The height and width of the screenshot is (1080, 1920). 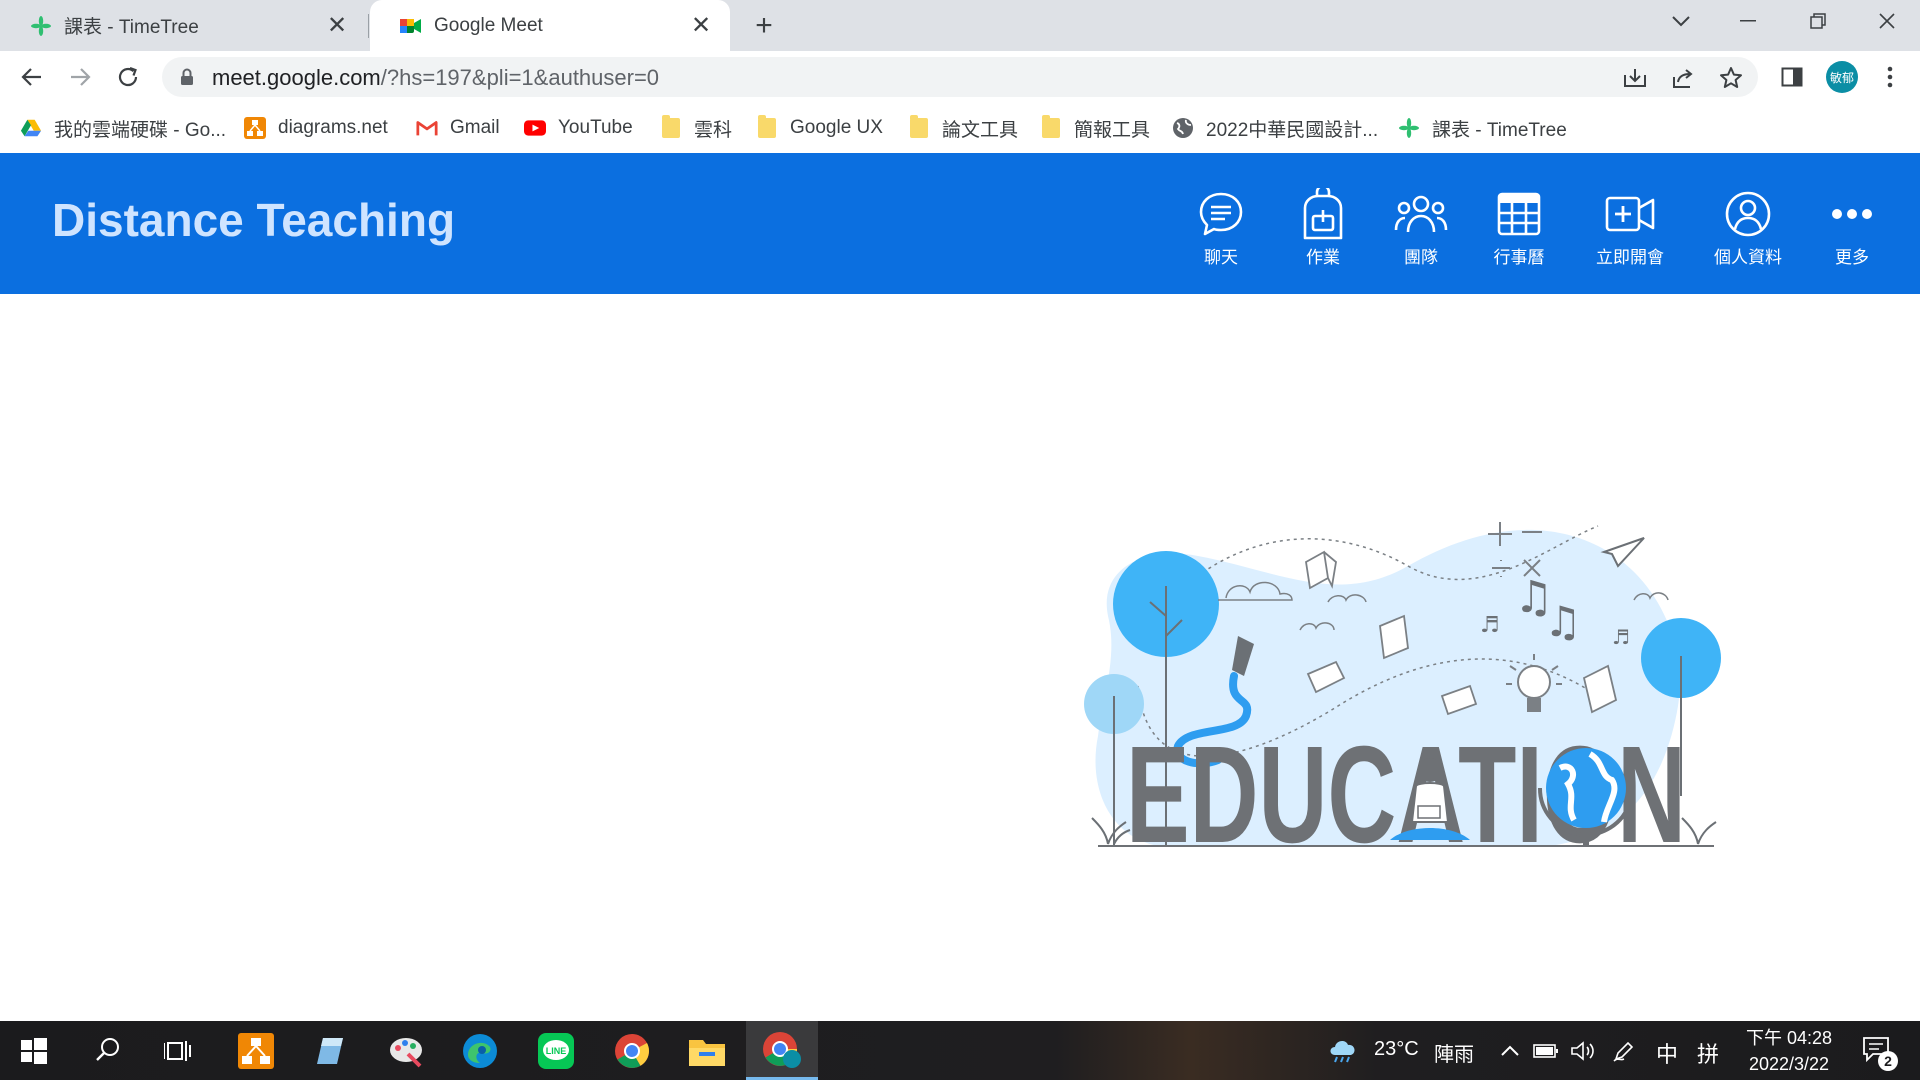 What do you see at coordinates (1731, 78) in the screenshot?
I see `bookmark-star-icon` at bounding box center [1731, 78].